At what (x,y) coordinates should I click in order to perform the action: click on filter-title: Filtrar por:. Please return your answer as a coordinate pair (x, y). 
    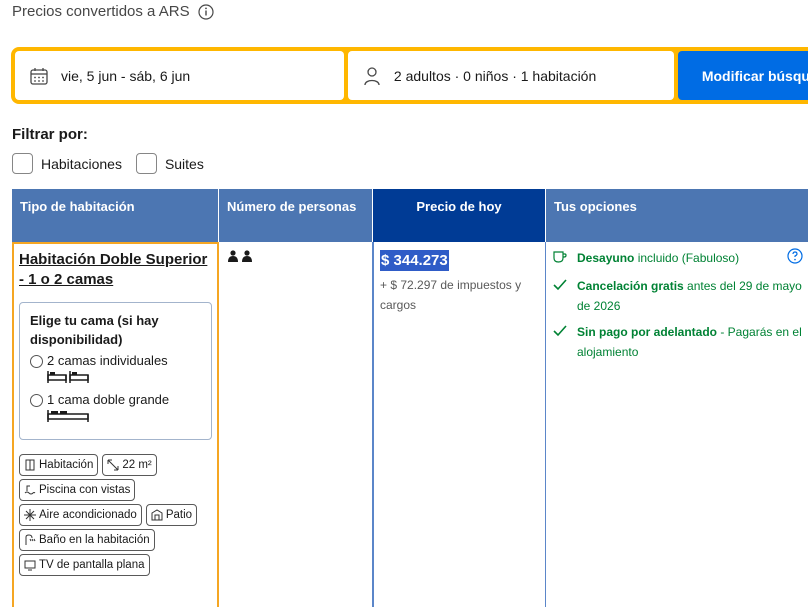
    Looking at the image, I should click on (50, 134).